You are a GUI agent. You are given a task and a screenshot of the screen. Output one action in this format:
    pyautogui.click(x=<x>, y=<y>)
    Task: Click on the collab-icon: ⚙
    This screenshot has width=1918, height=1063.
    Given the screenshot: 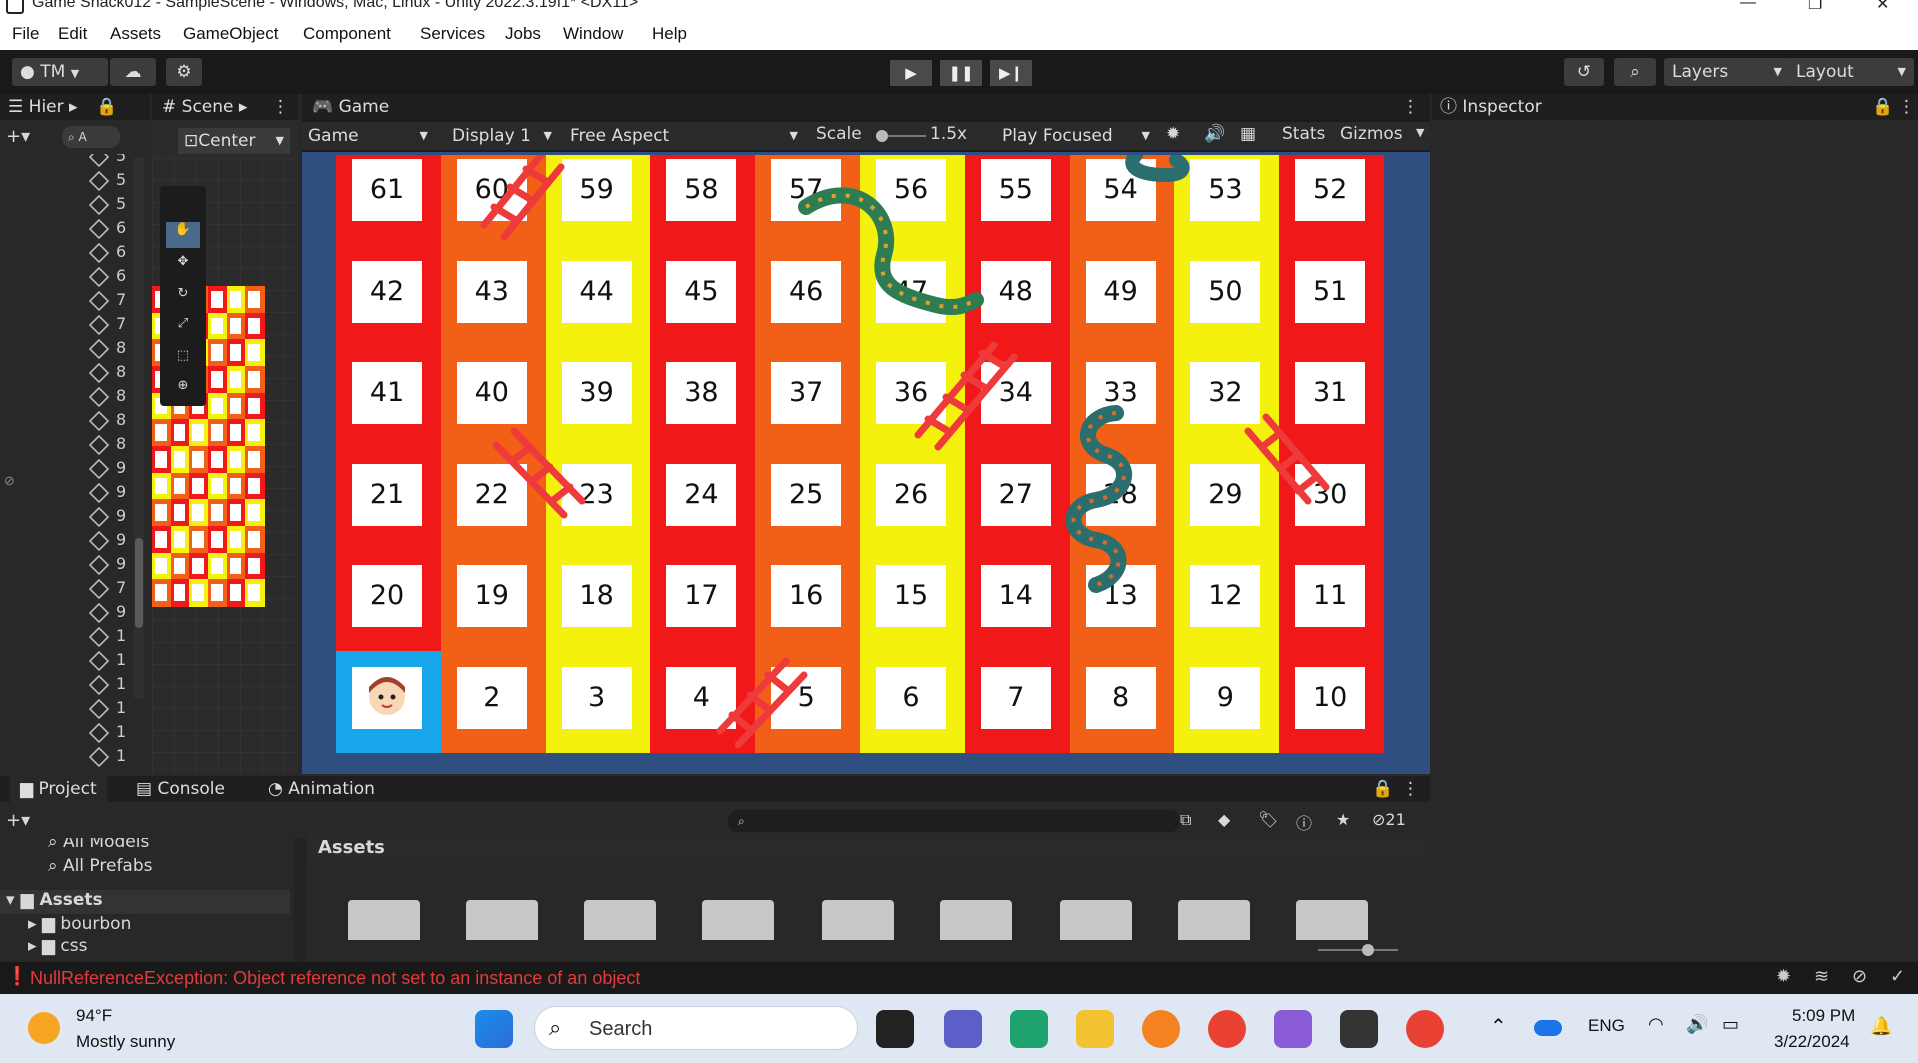 What is the action you would take?
    pyautogui.click(x=184, y=72)
    